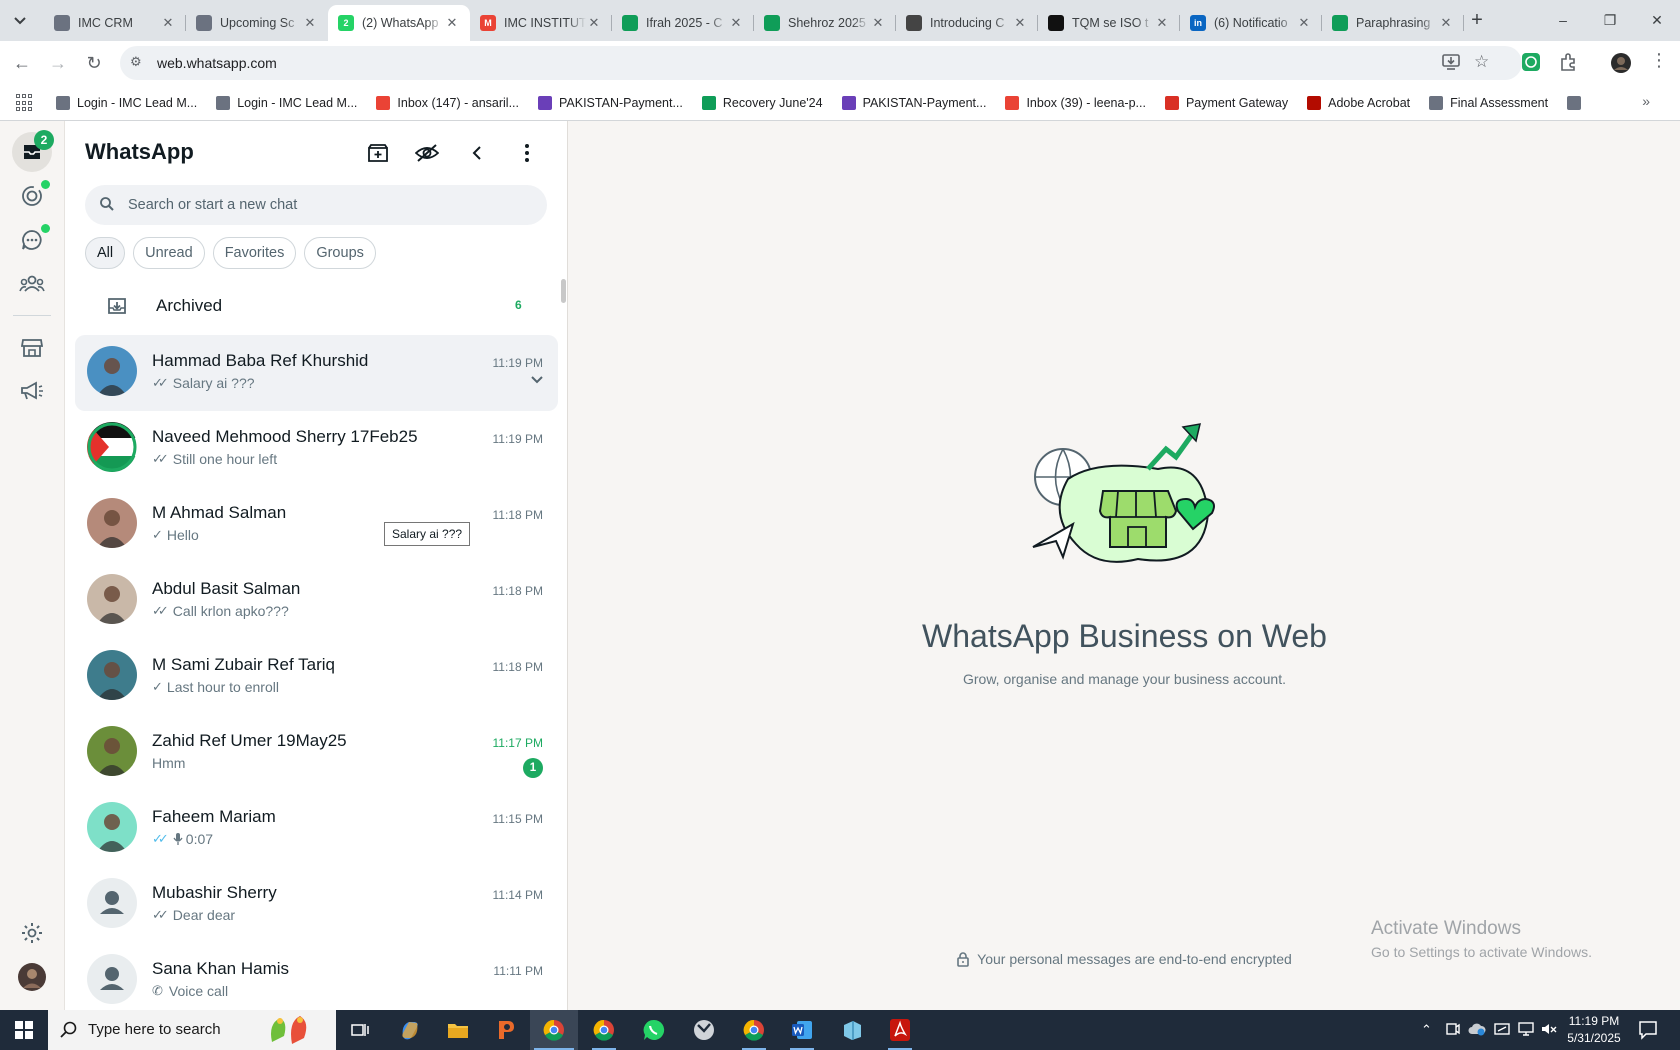 The height and width of the screenshot is (1050, 1680). Describe the element at coordinates (1426, 1030) in the screenshot. I see `tray-chevron-icon: ⌃` at that location.